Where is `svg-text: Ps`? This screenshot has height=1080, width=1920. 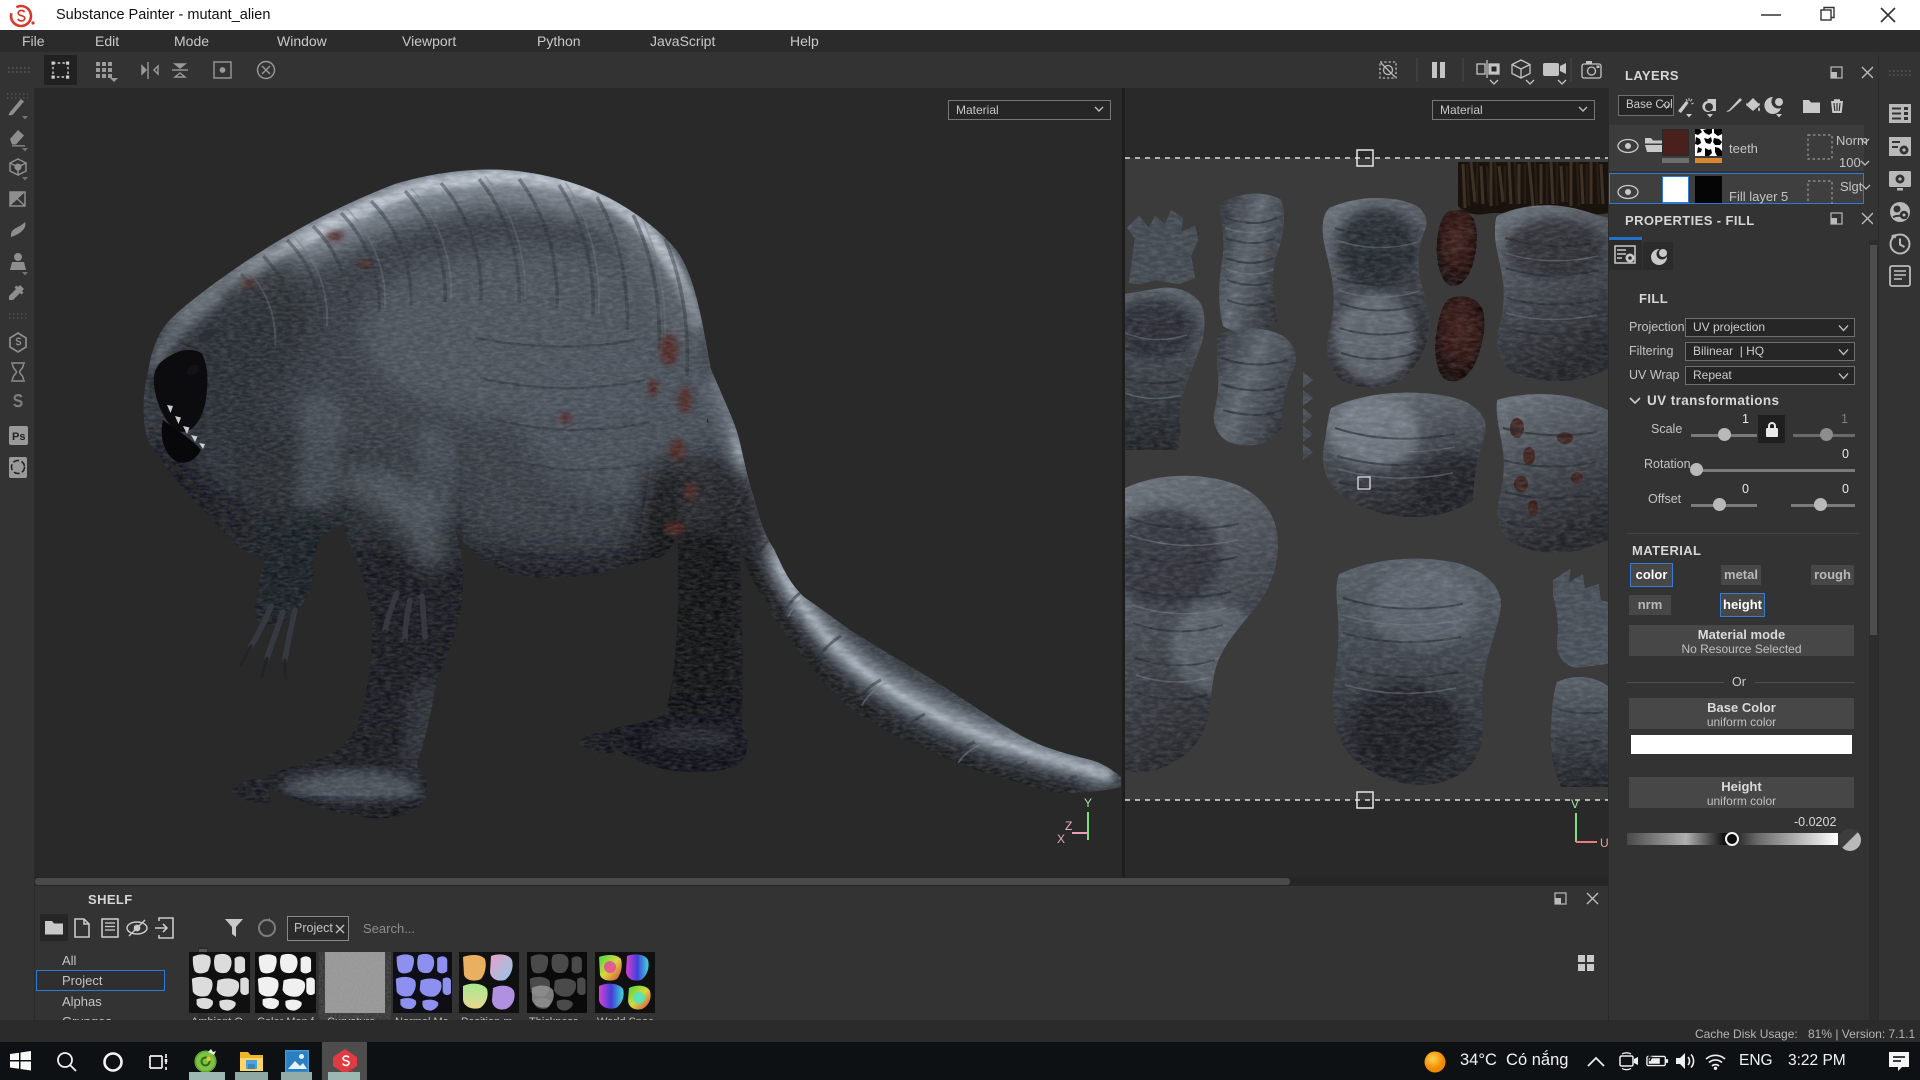
svg-text: Ps is located at coordinates (18, 437).